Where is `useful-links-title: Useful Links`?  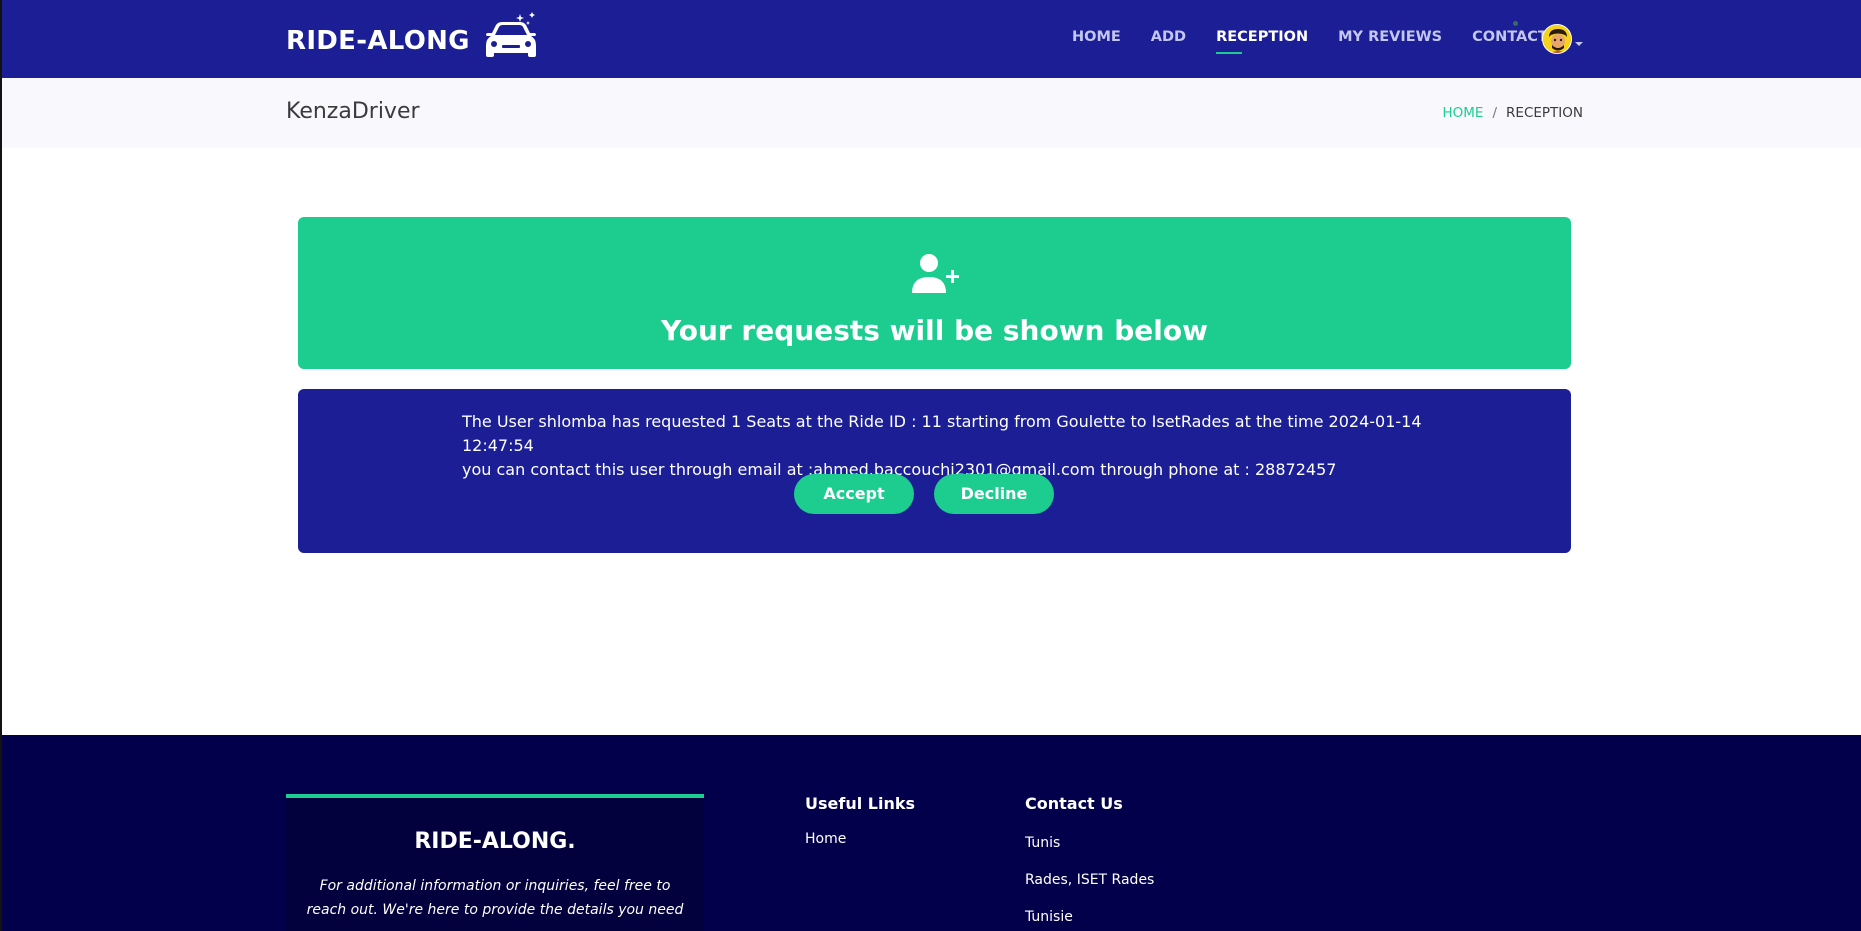 useful-links-title: Useful Links is located at coordinates (860, 803).